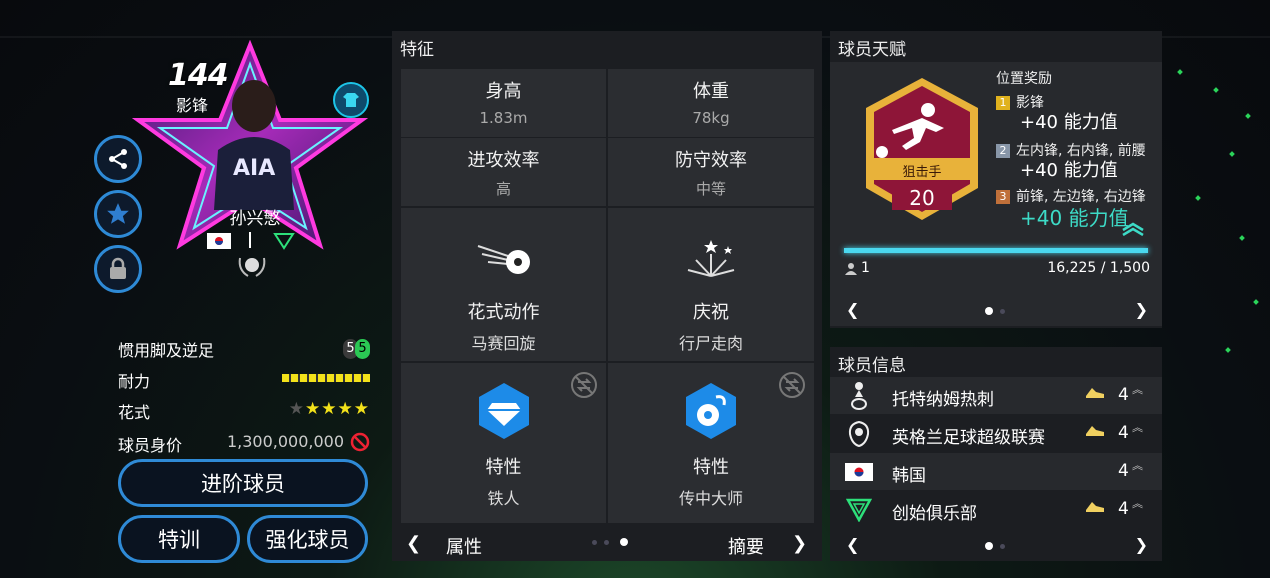 This screenshot has height=578, width=1270. Describe the element at coordinates (996, 471) in the screenshot. I see `info-row-nation: 韩国 4 ︽` at that location.